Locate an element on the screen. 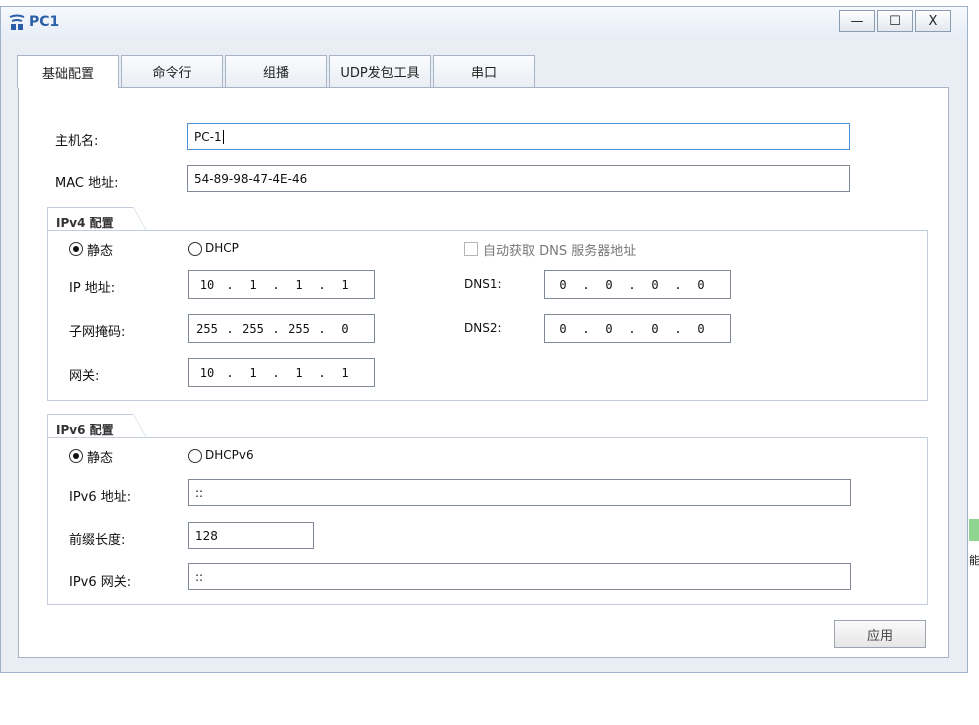 The image size is (979, 725). dns2-octet-3: 0 is located at coordinates (655, 328).